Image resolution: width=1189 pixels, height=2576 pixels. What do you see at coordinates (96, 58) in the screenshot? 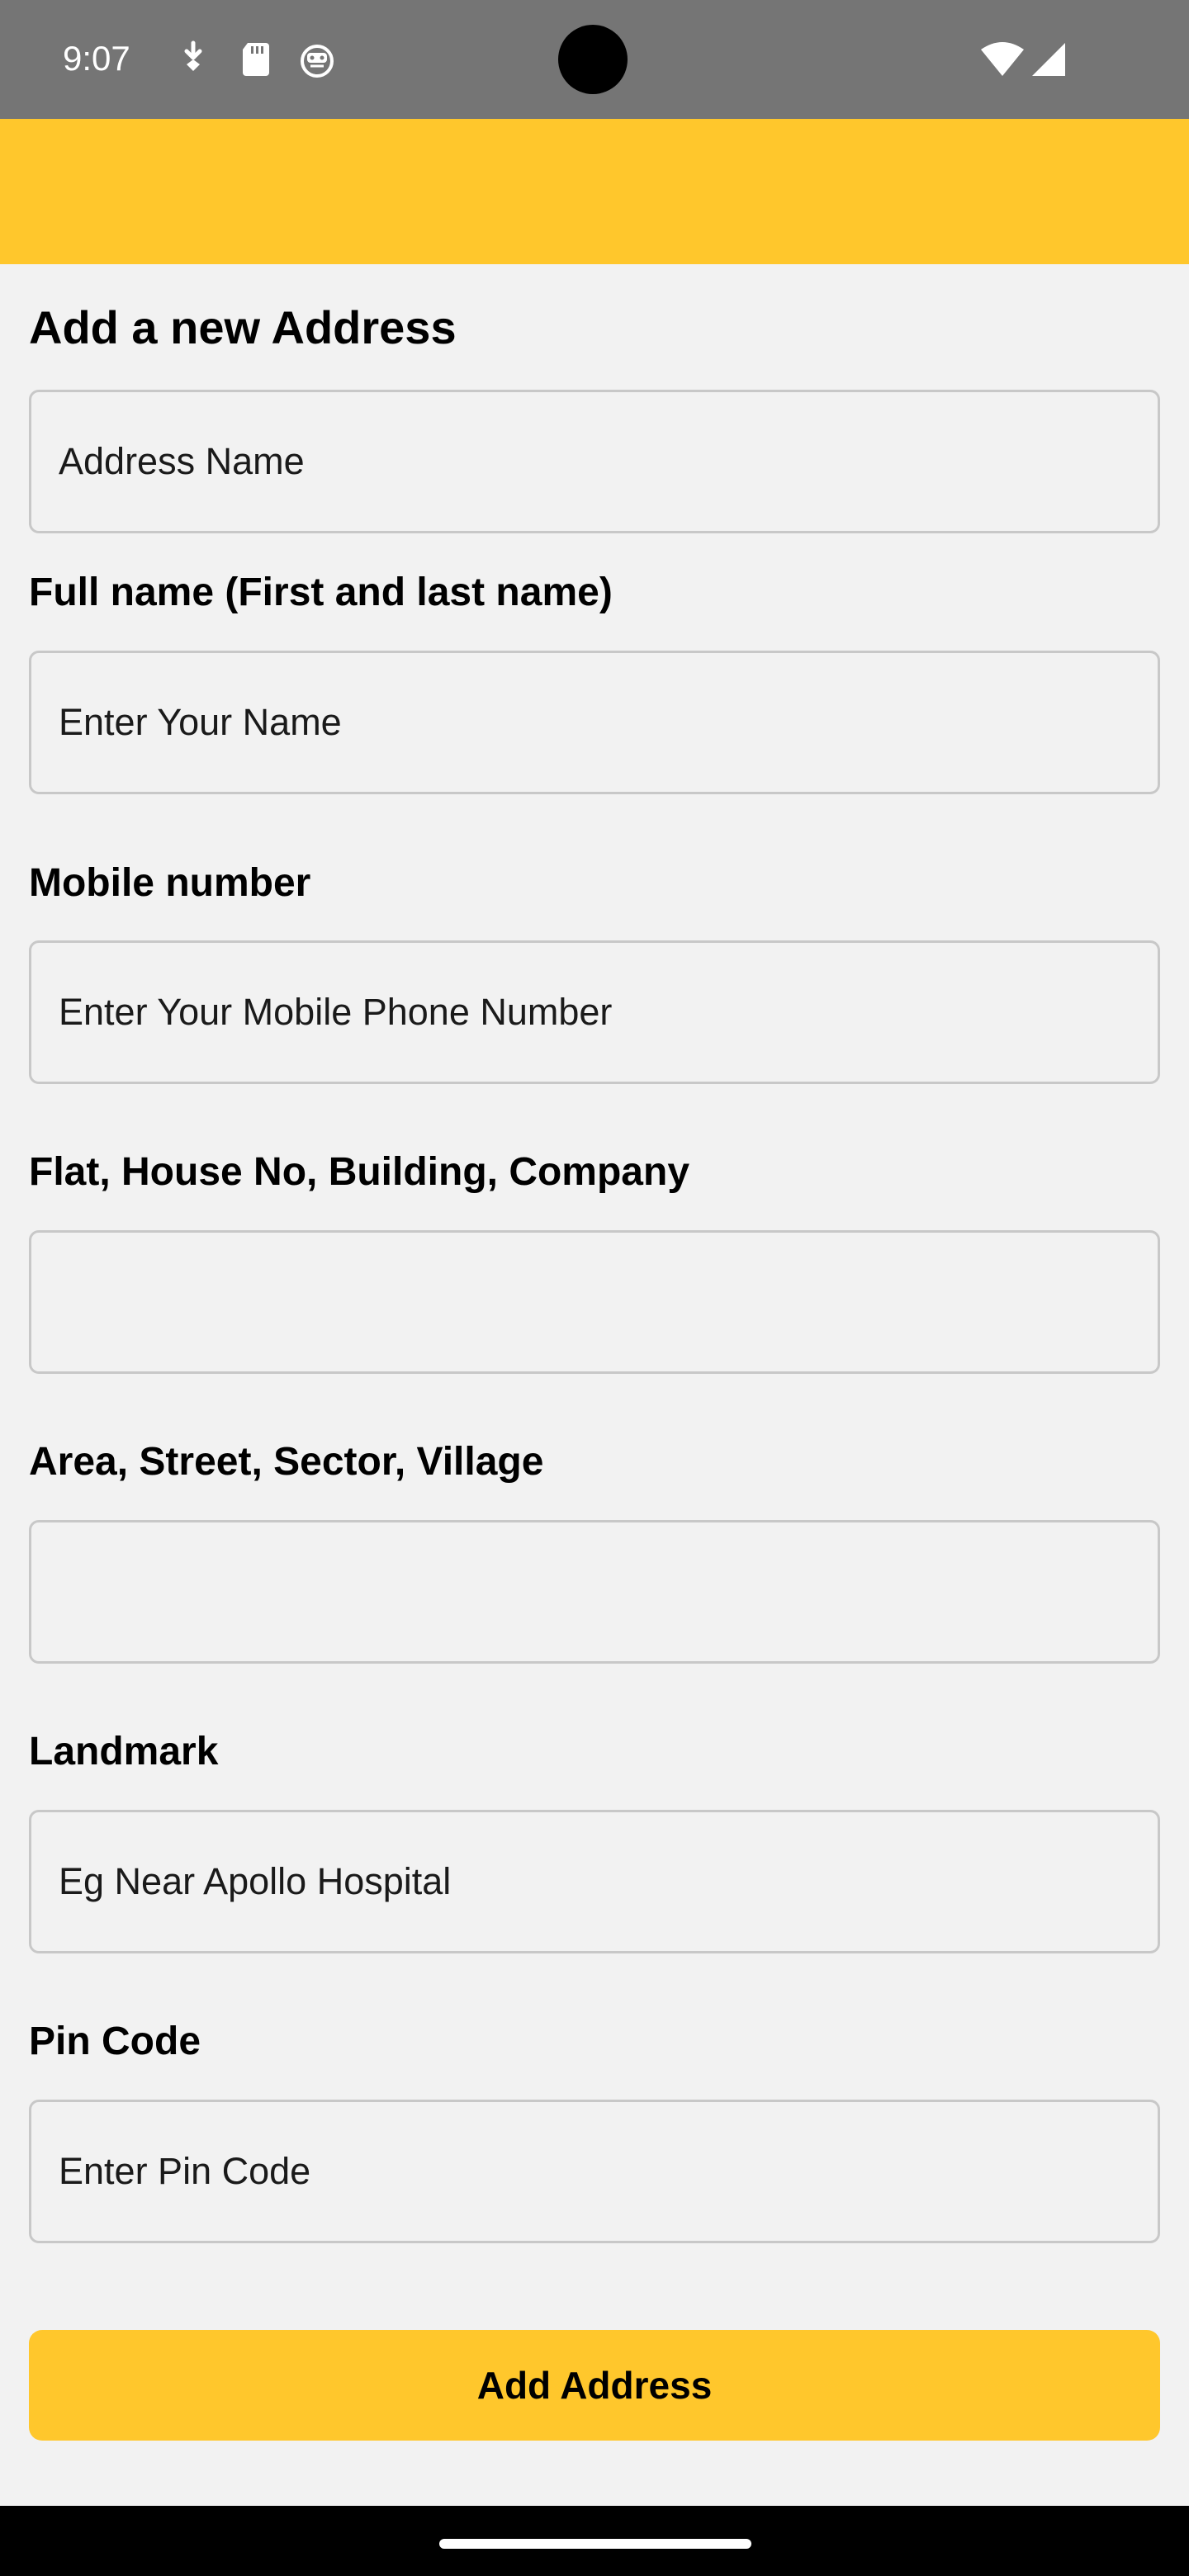
I see `status-time: 9:07` at bounding box center [96, 58].